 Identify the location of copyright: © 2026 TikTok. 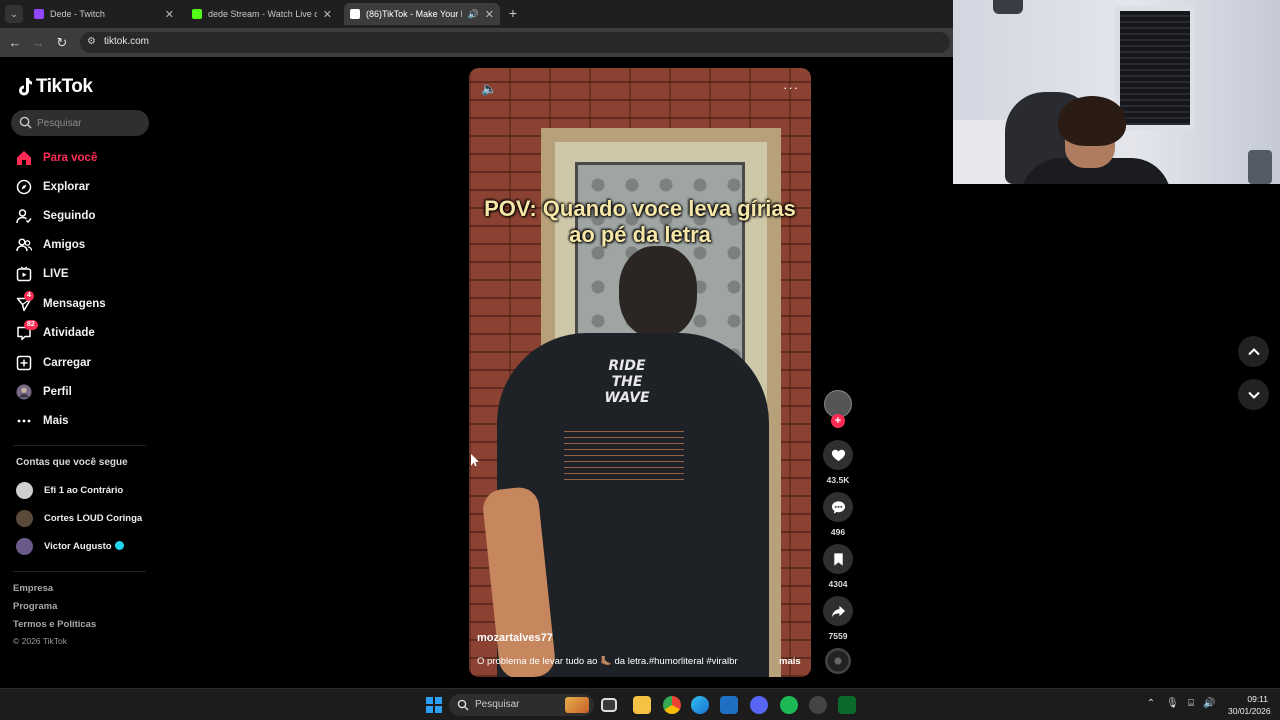
(40, 641).